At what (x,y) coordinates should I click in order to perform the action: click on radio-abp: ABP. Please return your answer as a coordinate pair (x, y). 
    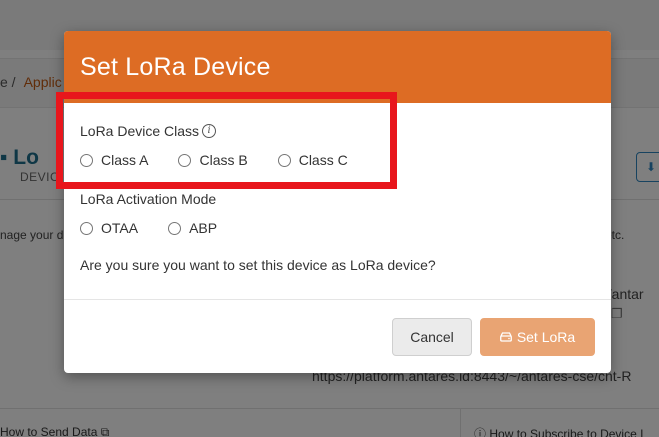
    Looking at the image, I should click on (192, 228).